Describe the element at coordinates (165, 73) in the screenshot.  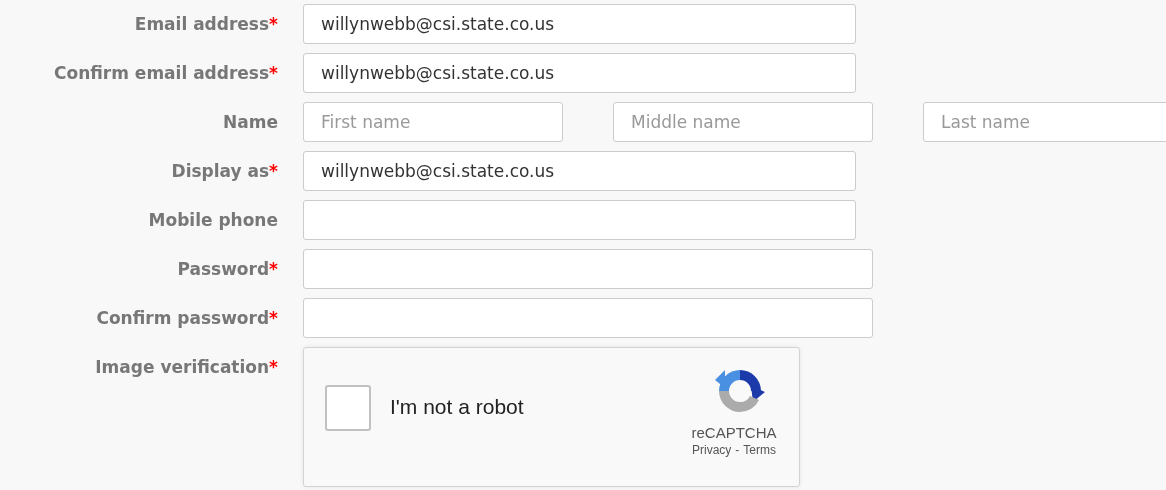
I see `field-label: Confirm email address*` at that location.